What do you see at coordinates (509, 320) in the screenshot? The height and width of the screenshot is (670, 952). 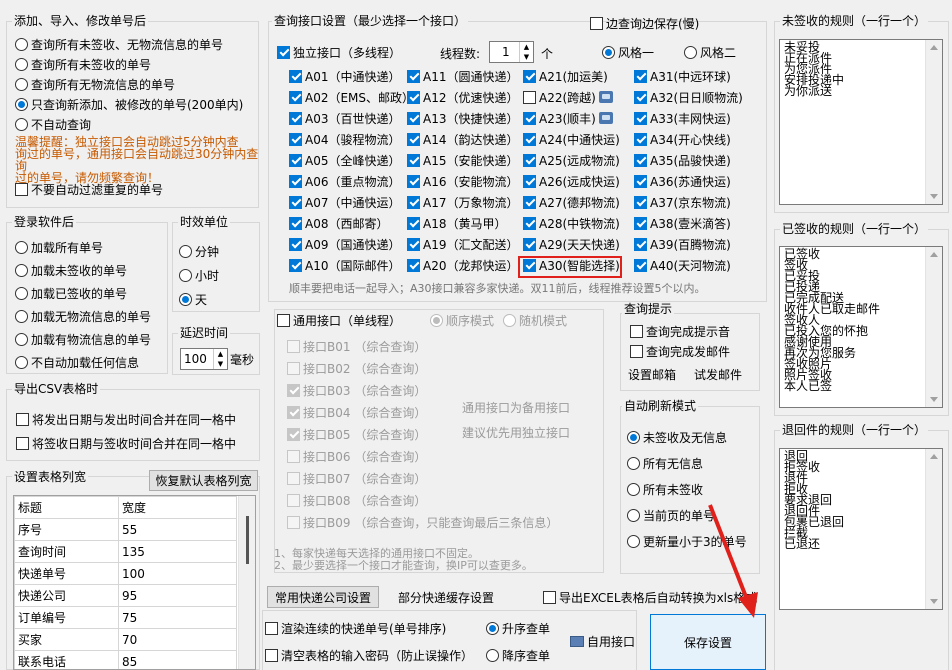 I see `random-mode-dot` at bounding box center [509, 320].